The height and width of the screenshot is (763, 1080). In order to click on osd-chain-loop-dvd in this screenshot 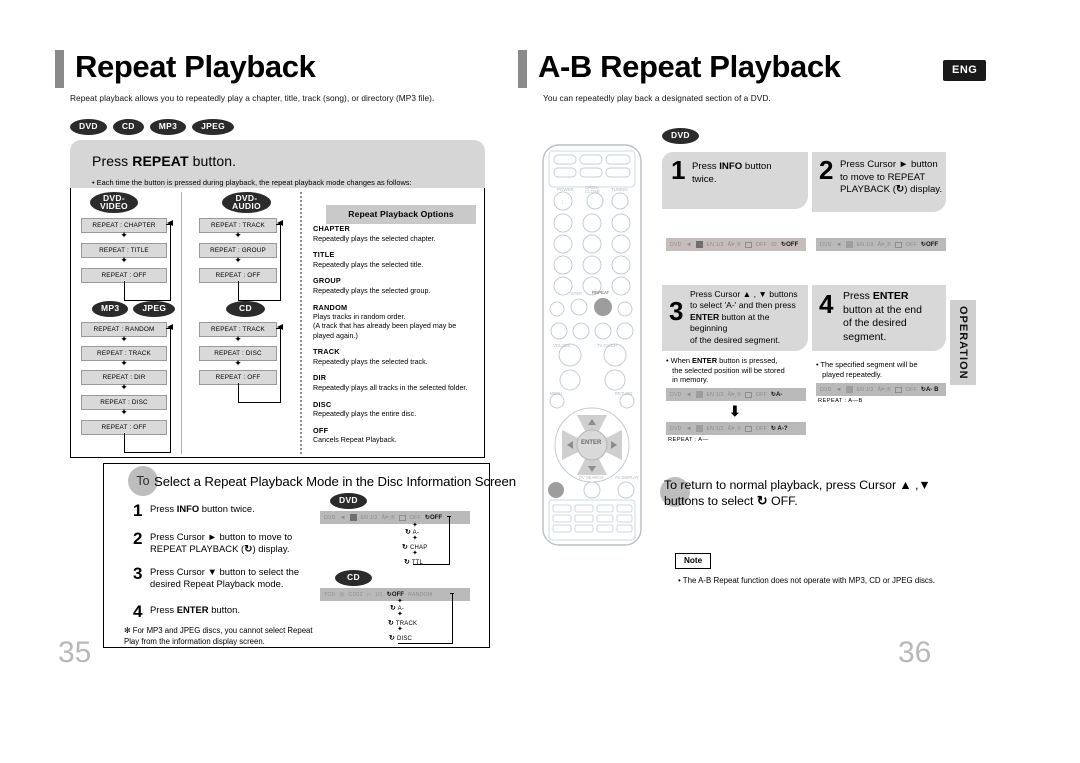, I will do `click(431, 541)`.